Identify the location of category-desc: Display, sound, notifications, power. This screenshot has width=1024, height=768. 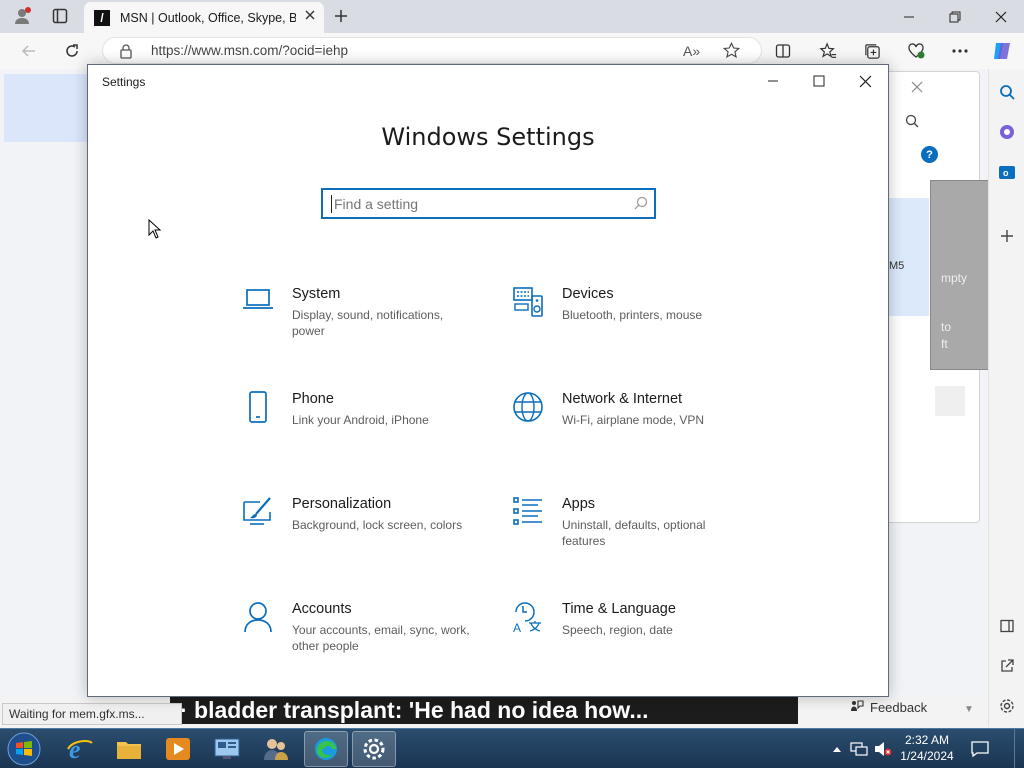
(368, 323).